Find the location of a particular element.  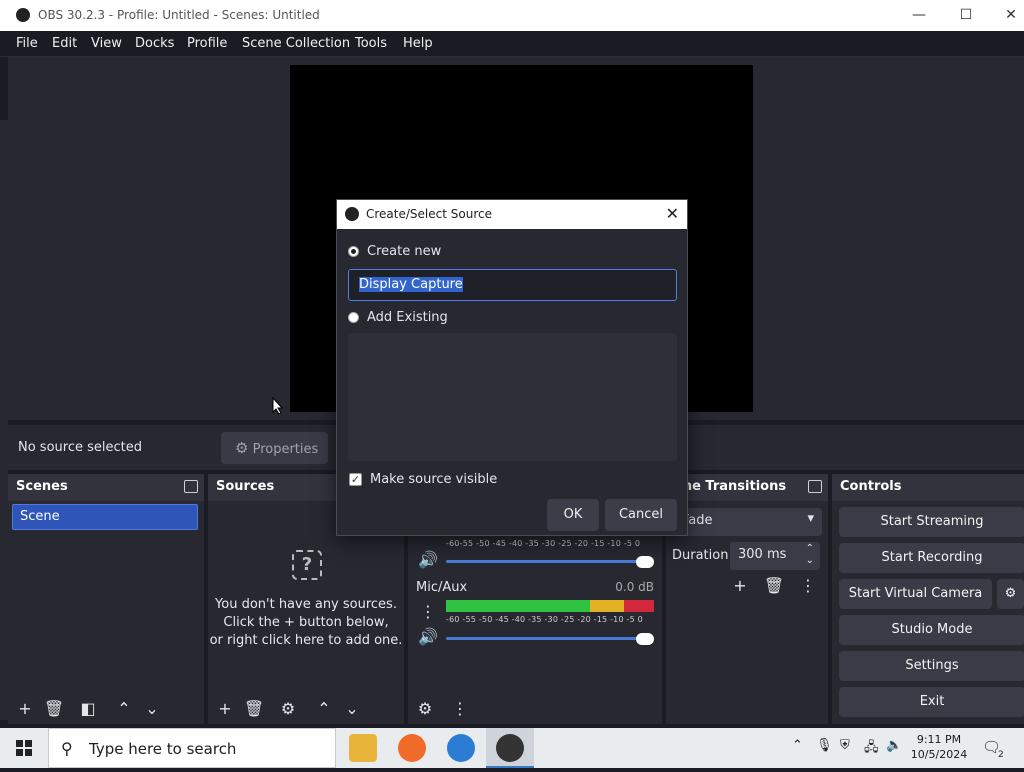

advanced-audio-icon: ⚙ is located at coordinates (425, 709).